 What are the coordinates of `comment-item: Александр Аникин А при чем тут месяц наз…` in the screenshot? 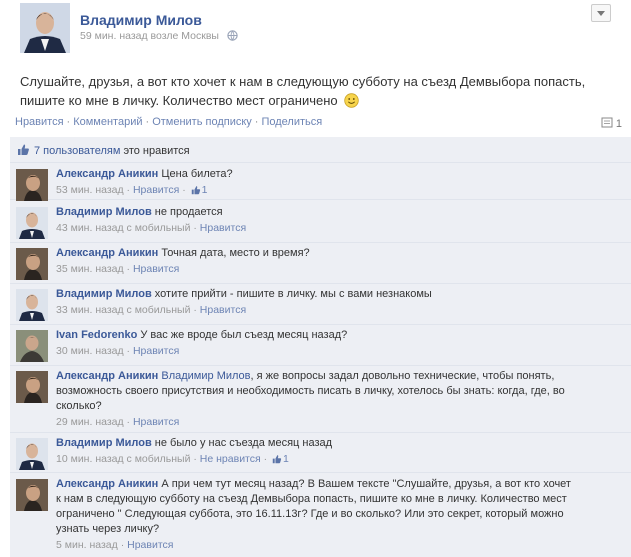 It's located at (320, 515).